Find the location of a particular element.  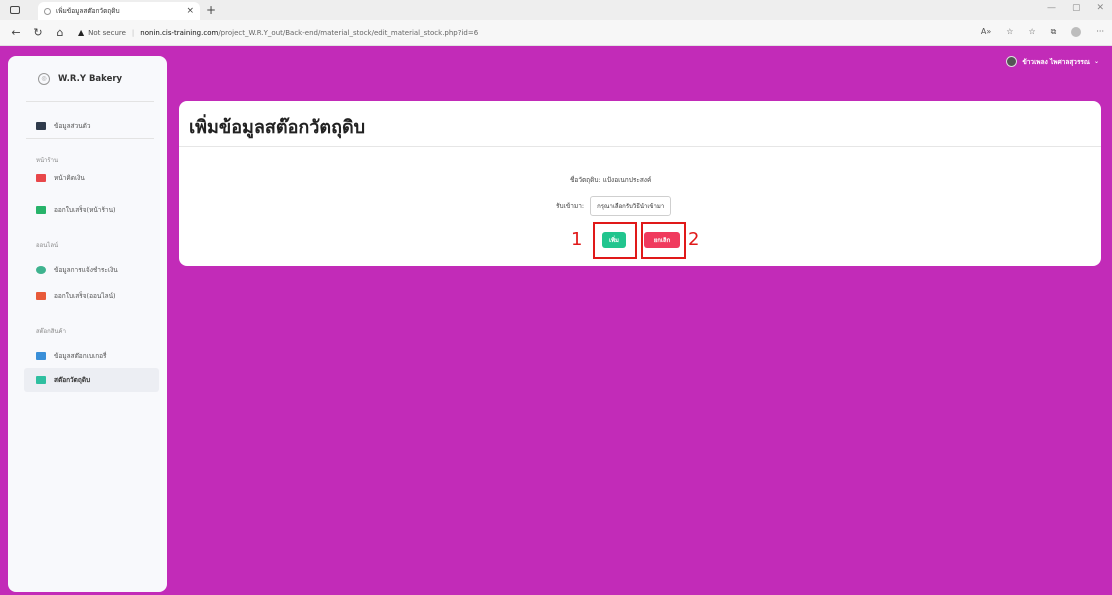

section-storefront: หน้าร้าน is located at coordinates (47, 160).